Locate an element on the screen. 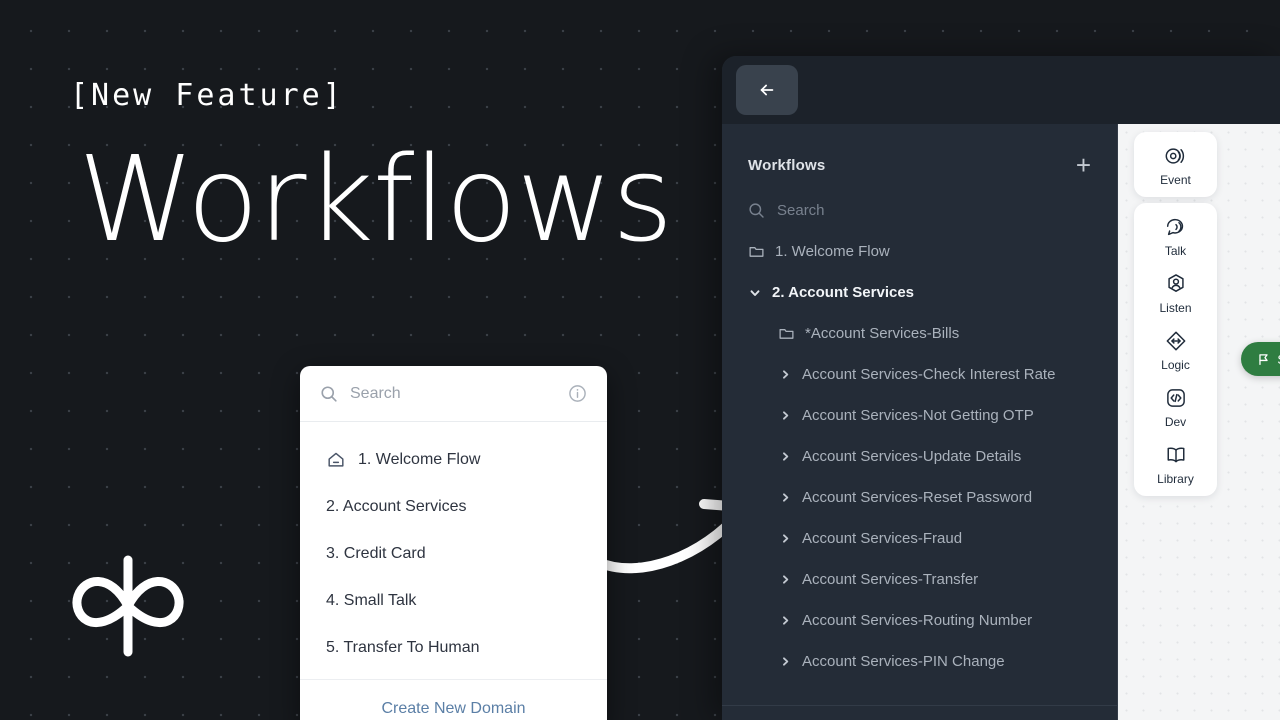  workflows-header: Workflows + is located at coordinates (919, 151).